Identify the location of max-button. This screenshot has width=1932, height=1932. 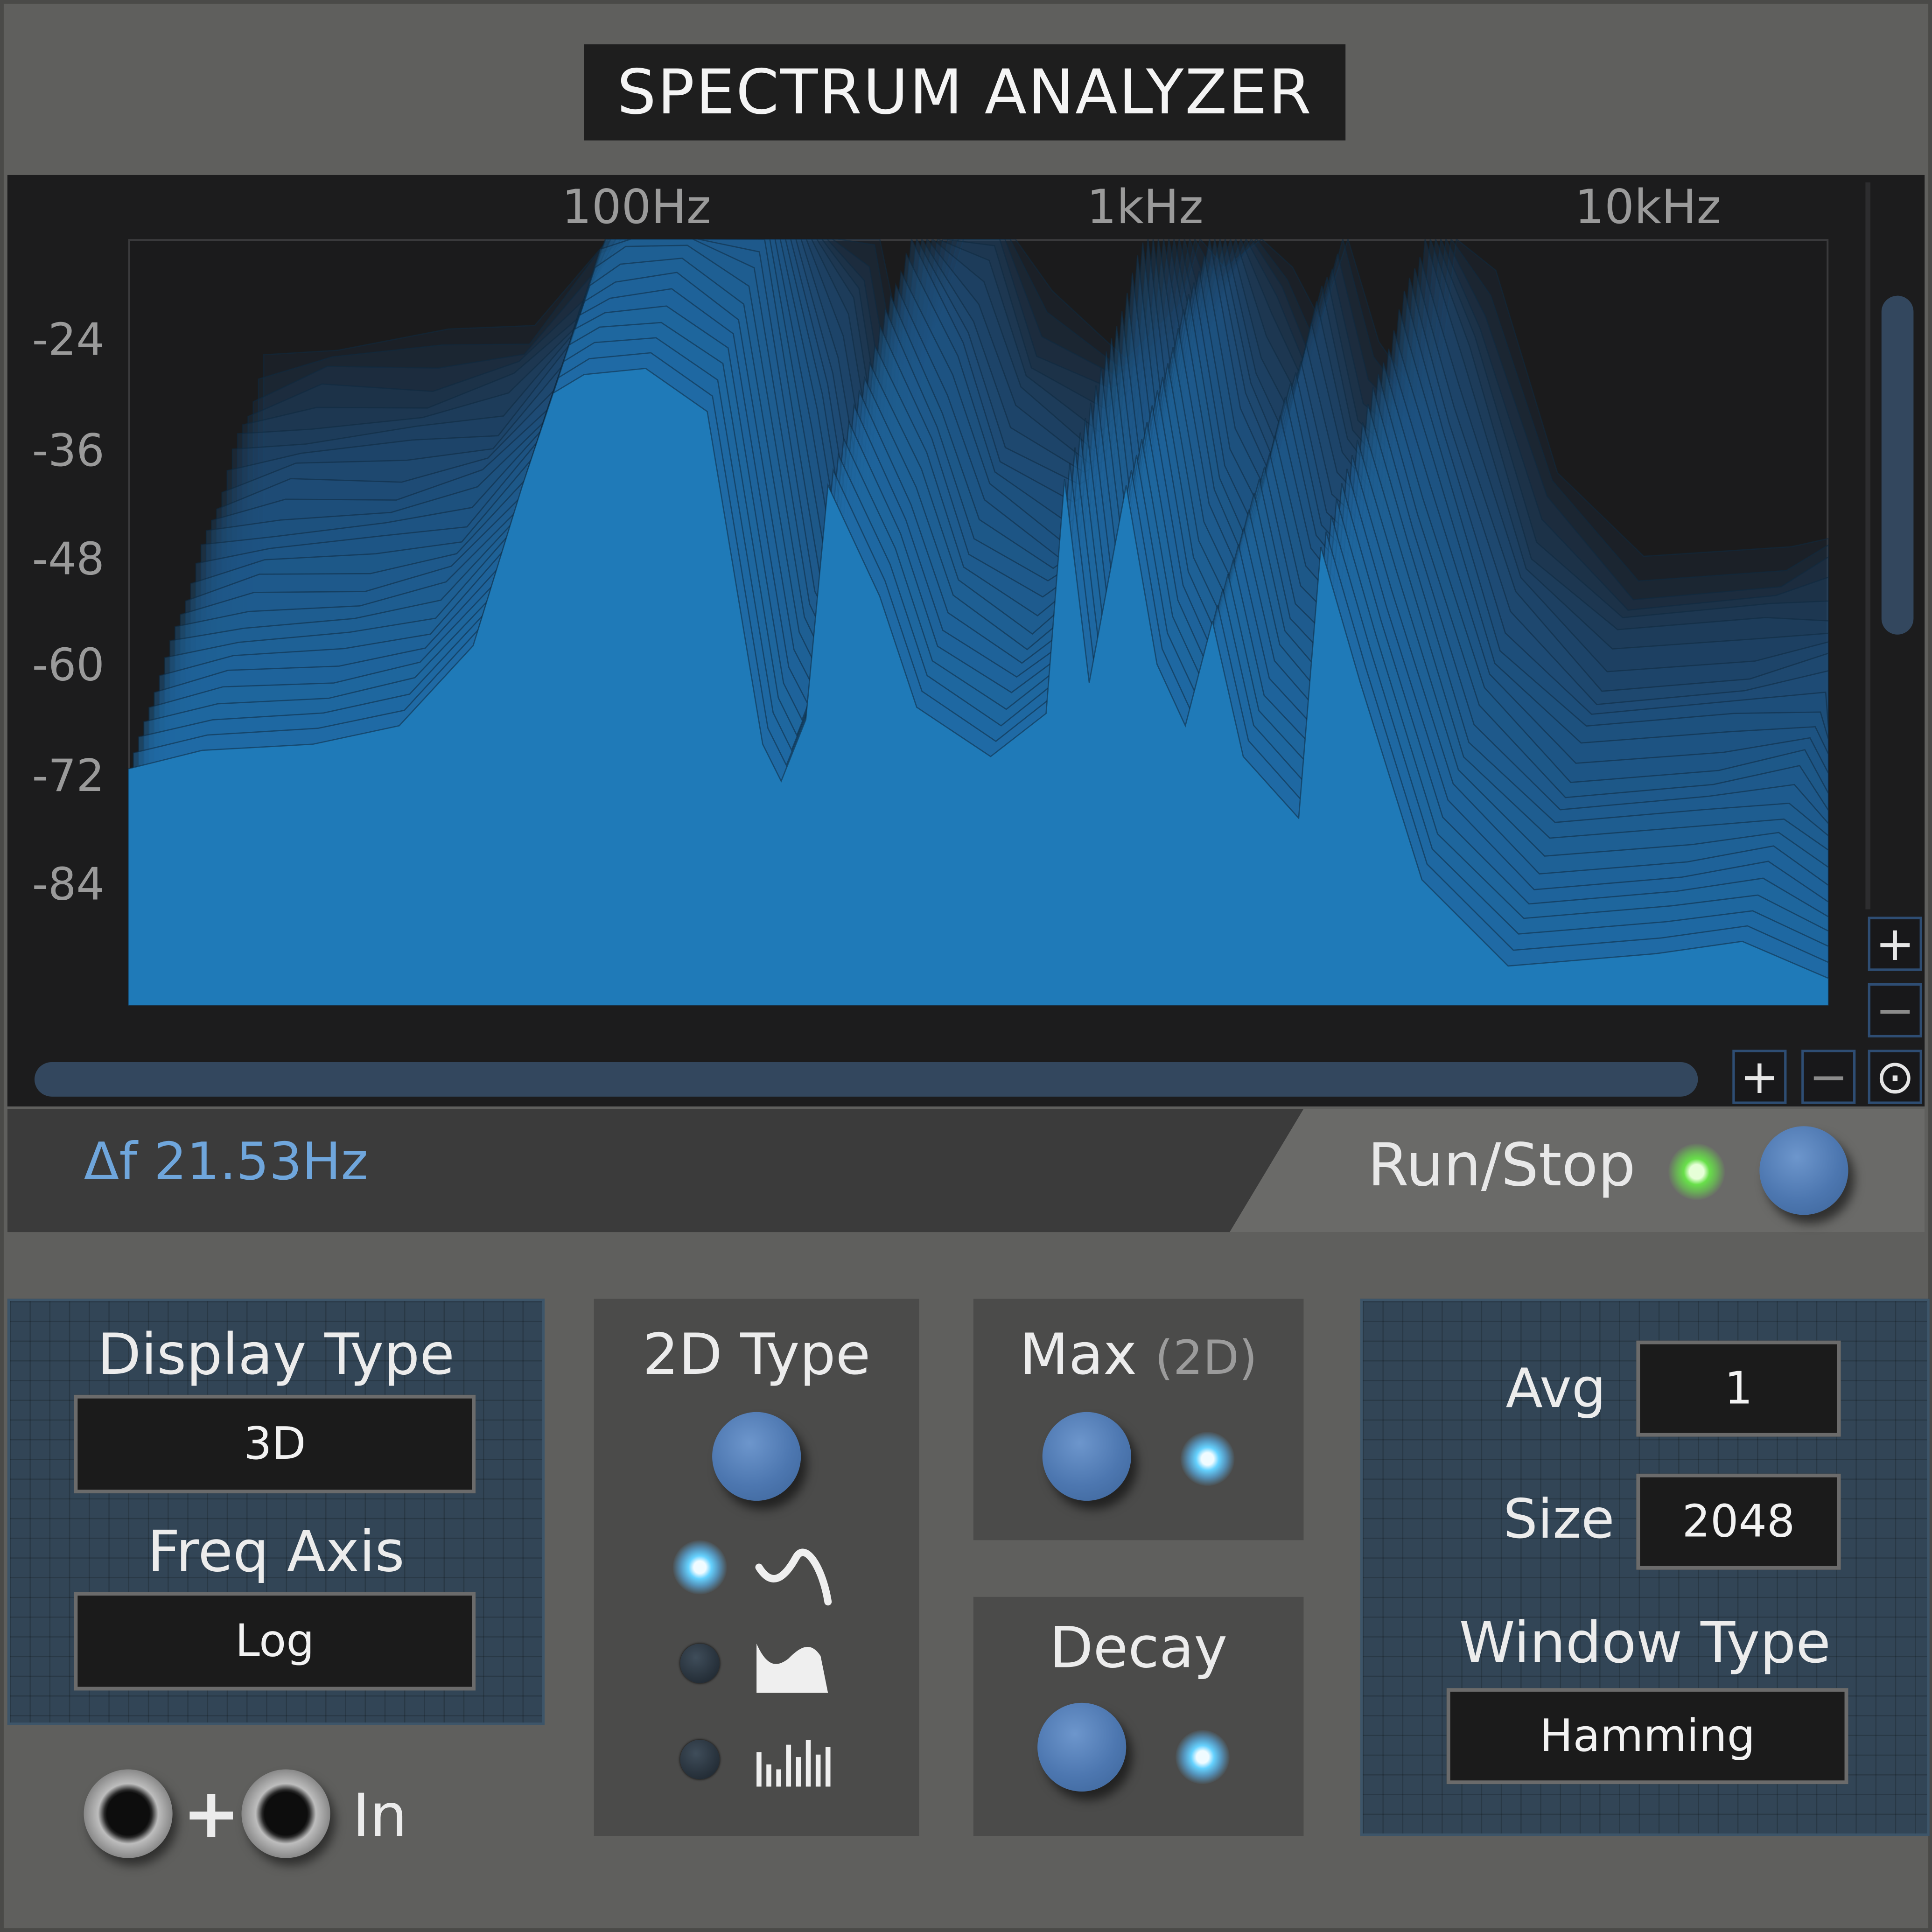
(1086, 1456).